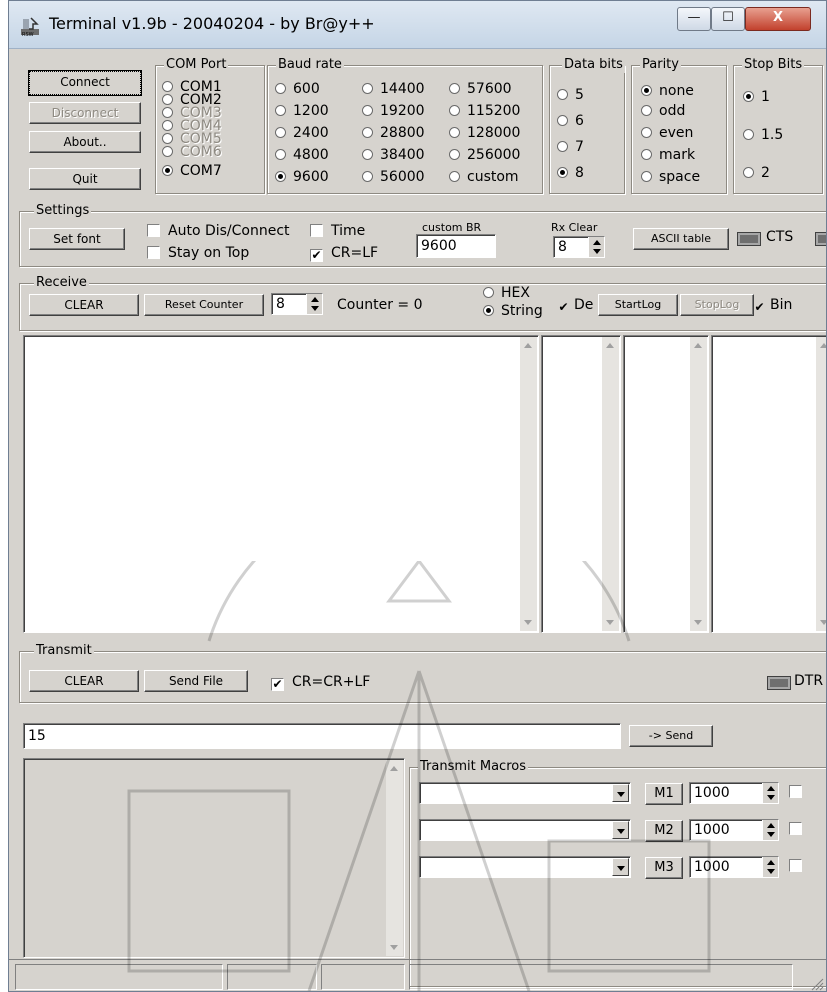 This screenshot has width=827, height=992. Describe the element at coordinates (799, 866) in the screenshot. I see `macro-m3-repeat-checkbox` at that location.